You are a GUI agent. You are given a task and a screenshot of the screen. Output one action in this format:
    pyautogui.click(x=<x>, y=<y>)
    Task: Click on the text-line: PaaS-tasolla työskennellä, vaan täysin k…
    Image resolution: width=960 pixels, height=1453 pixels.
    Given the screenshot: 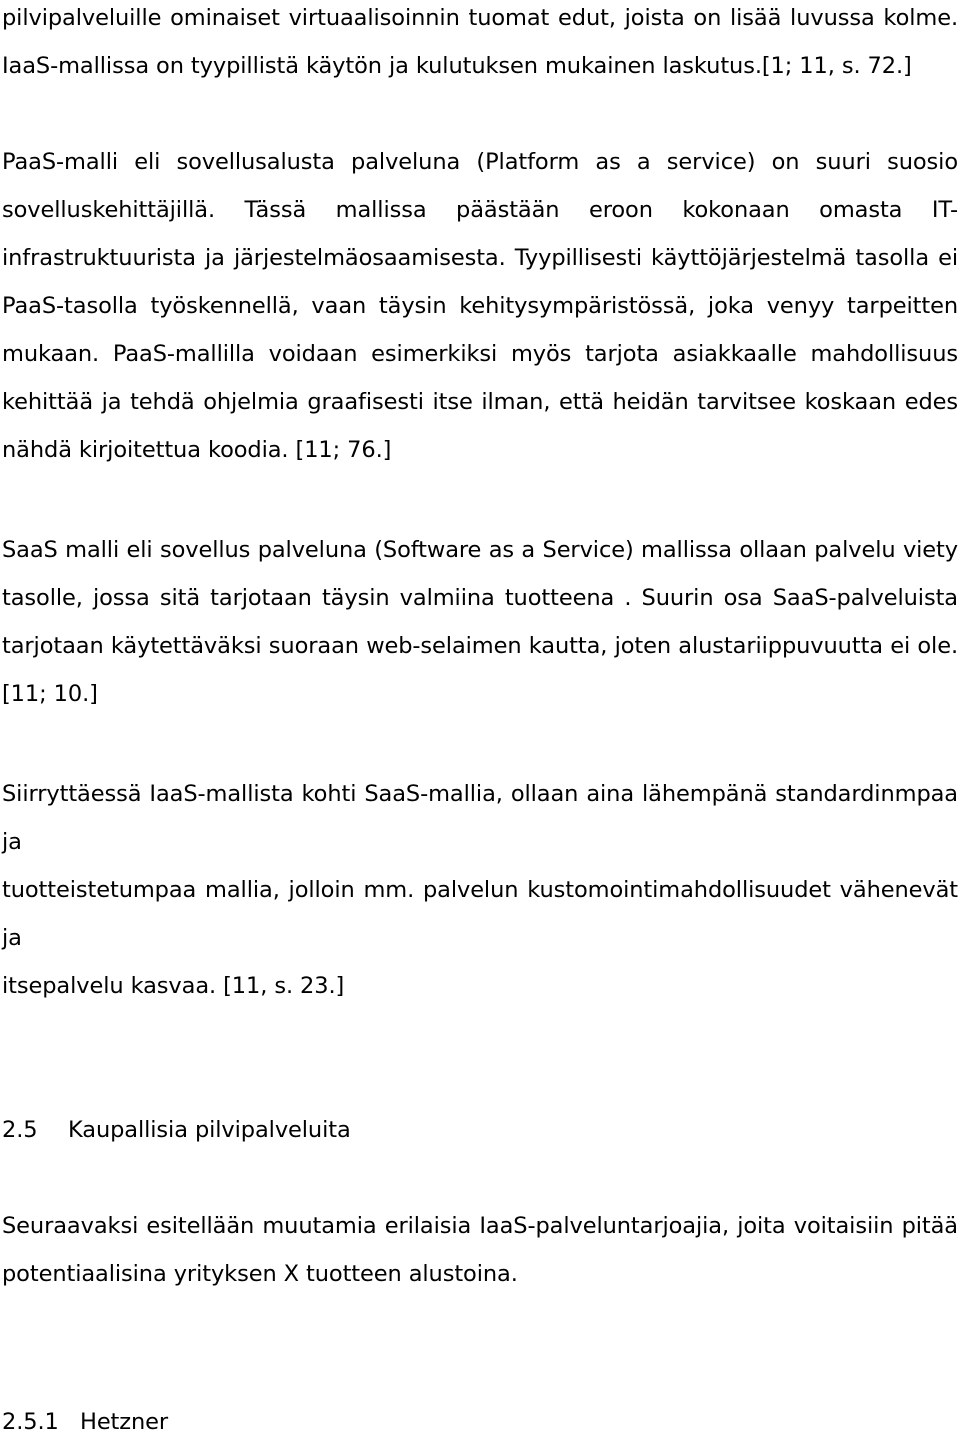 What is the action you would take?
    pyautogui.click(x=480, y=306)
    